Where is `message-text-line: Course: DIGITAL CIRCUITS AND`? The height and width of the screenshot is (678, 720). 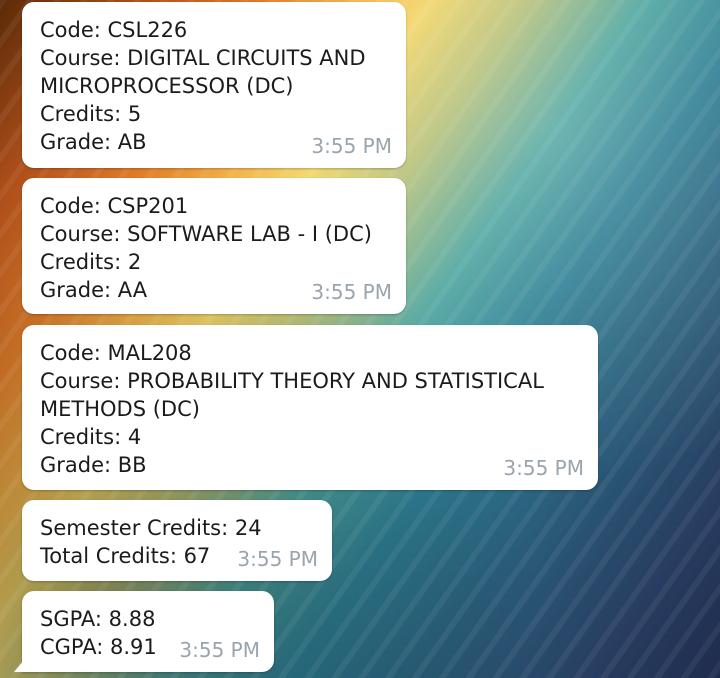
message-text-line: Course: DIGITAL CIRCUITS AND is located at coordinates (203, 58).